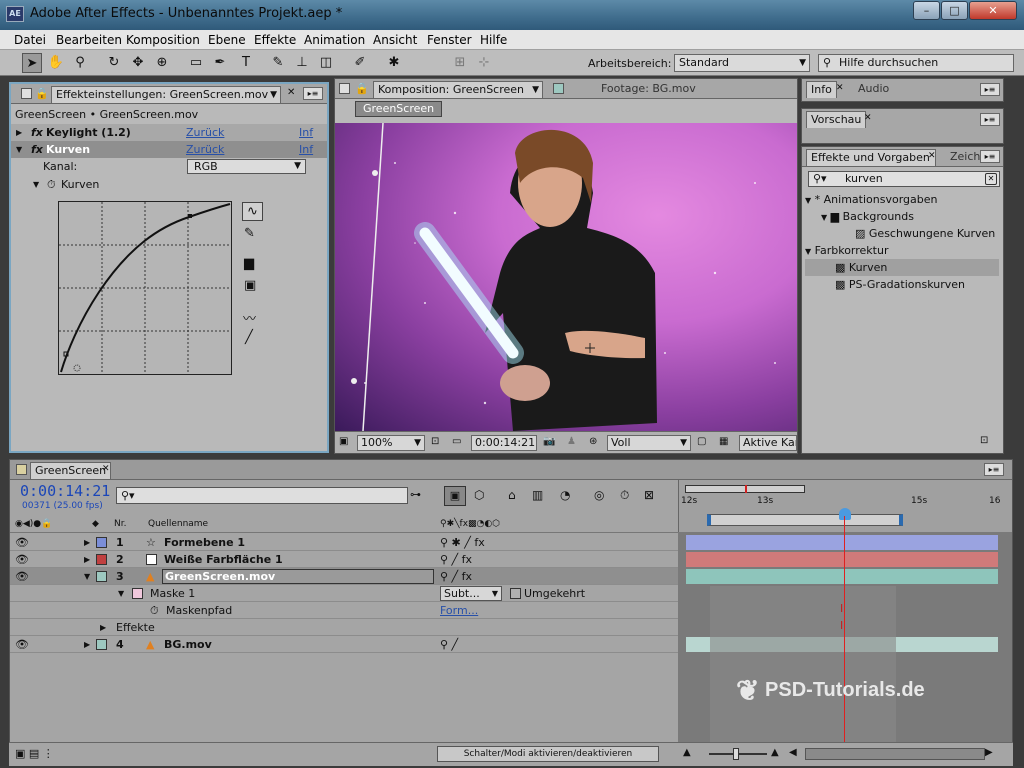 The height and width of the screenshot is (768, 1024). Describe the element at coordinates (845, 514) in the screenshot. I see `playhead-handle` at that location.